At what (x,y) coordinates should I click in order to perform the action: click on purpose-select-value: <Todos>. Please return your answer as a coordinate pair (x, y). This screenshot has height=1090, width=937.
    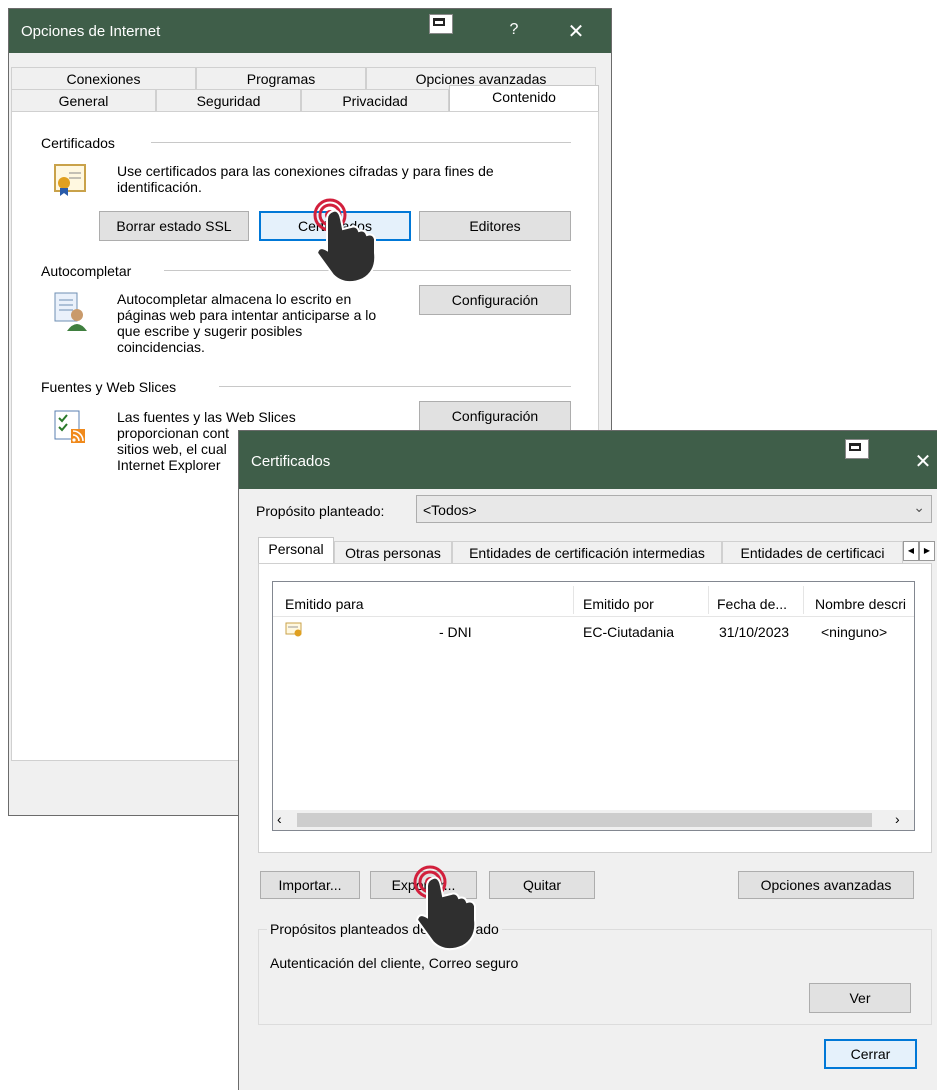
    Looking at the image, I should click on (450, 510).